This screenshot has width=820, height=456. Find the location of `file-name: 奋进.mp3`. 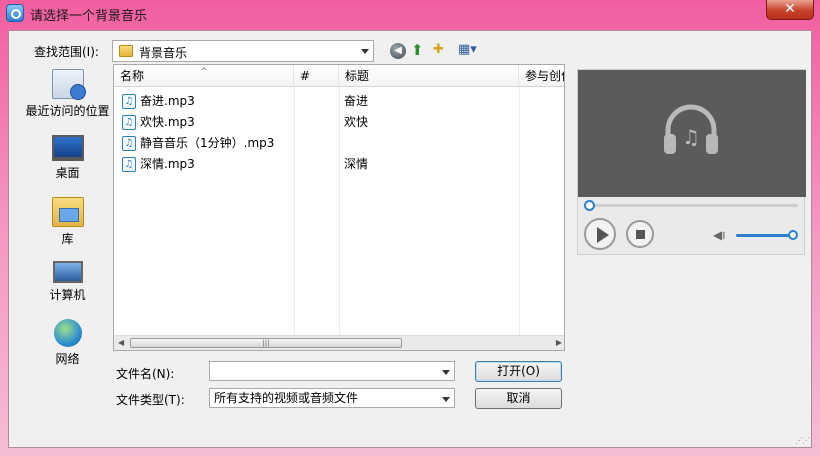

file-name: 奋进.mp3 is located at coordinates (167, 101).